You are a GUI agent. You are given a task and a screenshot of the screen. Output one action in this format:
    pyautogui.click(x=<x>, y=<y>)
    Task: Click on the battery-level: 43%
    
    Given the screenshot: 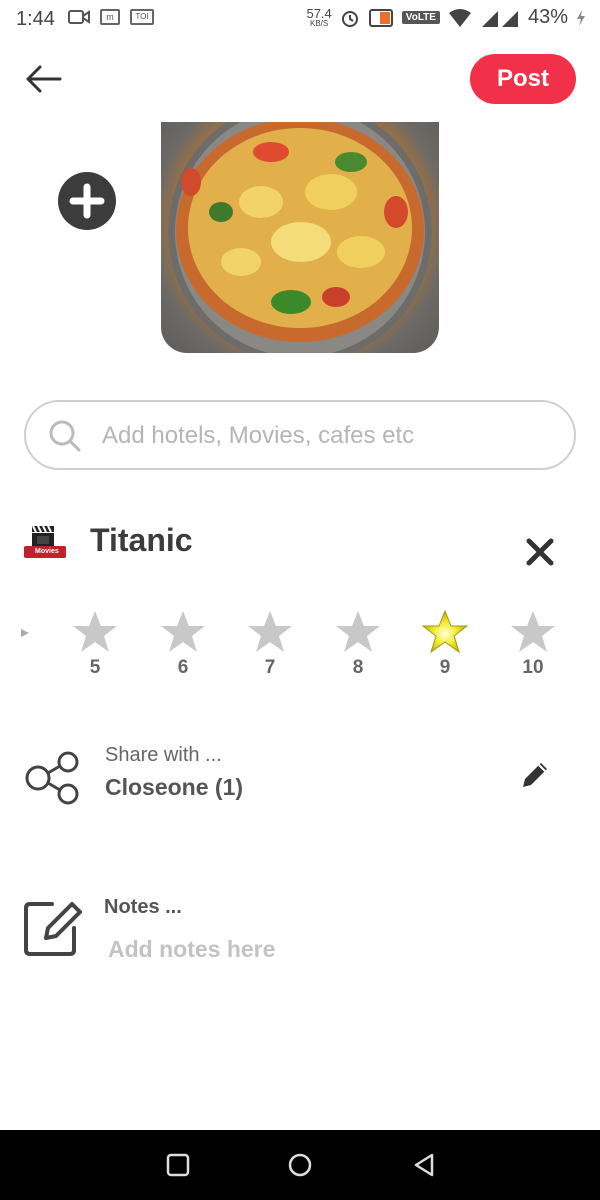 What is the action you would take?
    pyautogui.click(x=547, y=17)
    